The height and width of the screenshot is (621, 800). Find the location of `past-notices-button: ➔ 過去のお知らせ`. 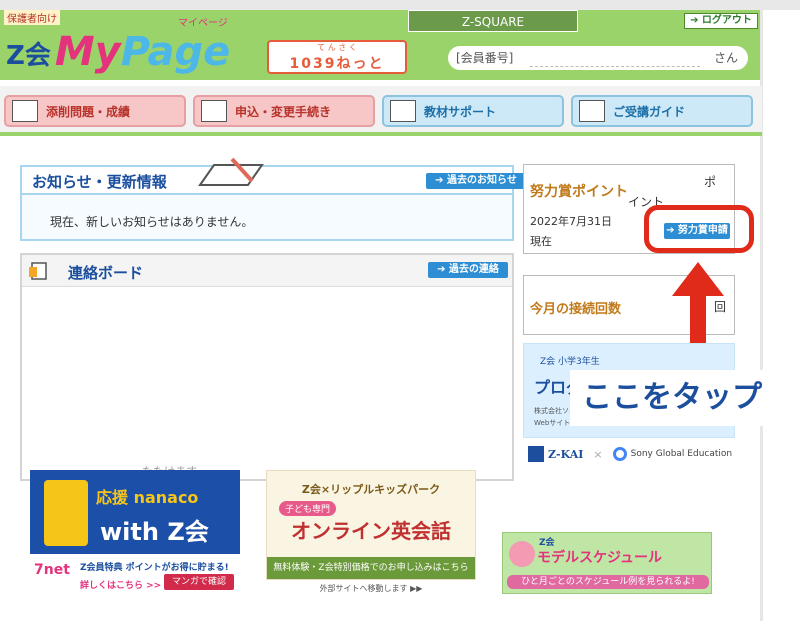

past-notices-button: ➔ 過去のお知らせ is located at coordinates (476, 181).